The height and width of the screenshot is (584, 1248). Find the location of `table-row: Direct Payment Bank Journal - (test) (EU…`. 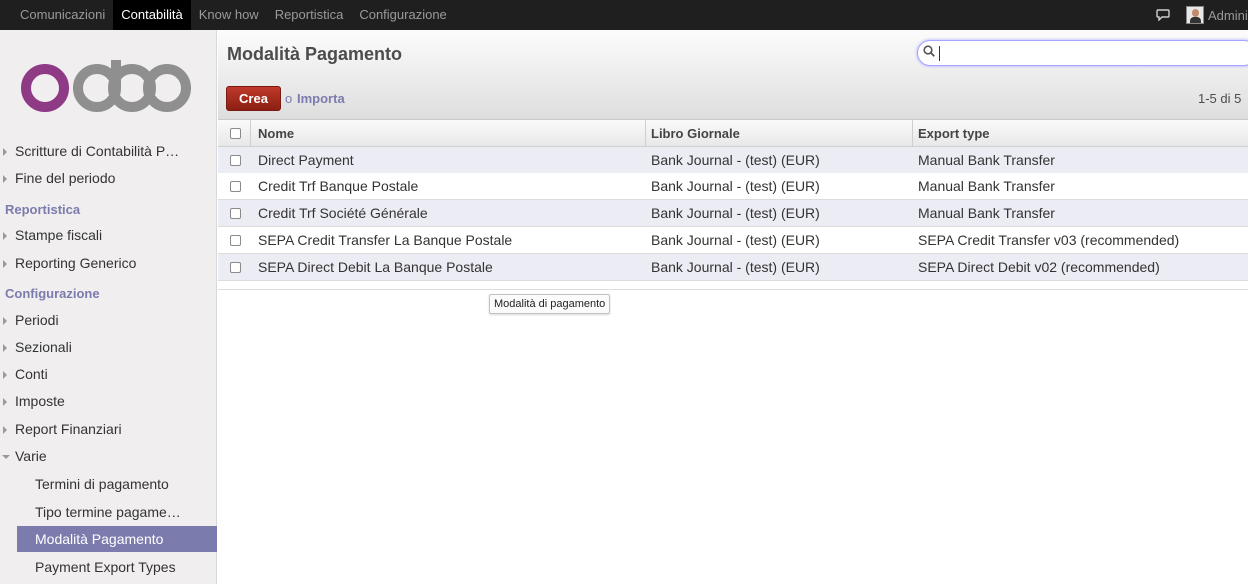

table-row: Direct Payment Bank Journal - (test) (EU… is located at coordinates (733, 160).